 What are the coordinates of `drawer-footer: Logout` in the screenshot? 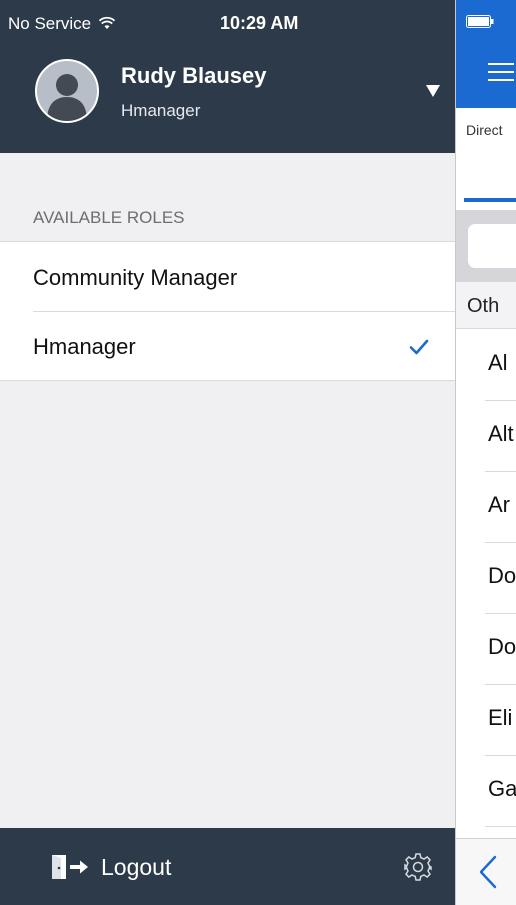 It's located at (227, 866).